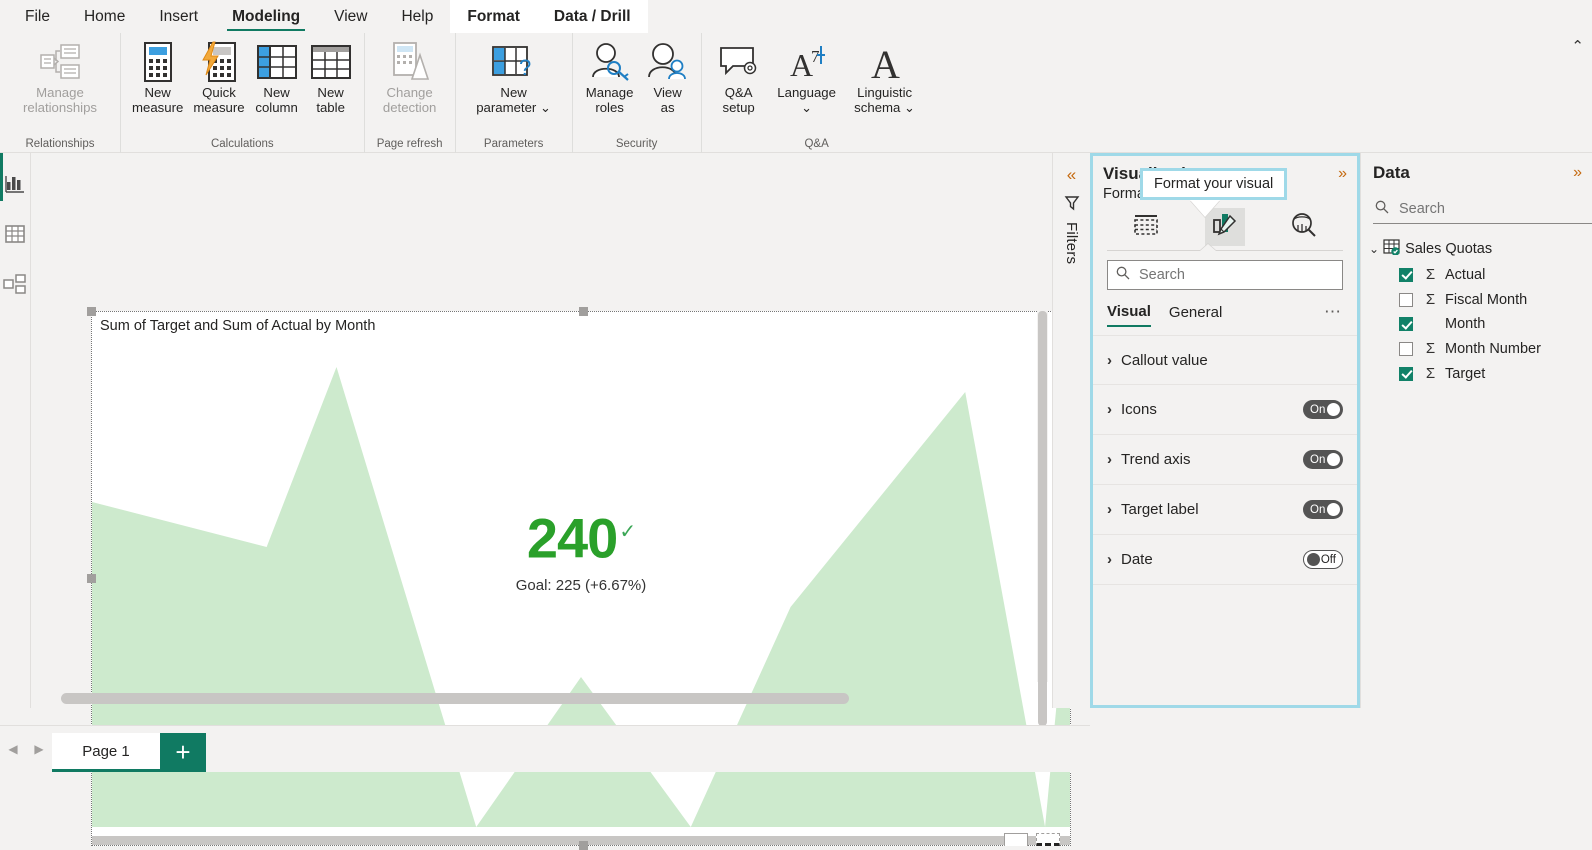  Describe the element at coordinates (104, 16) in the screenshot. I see `ribbon-tab-home: Home` at that location.